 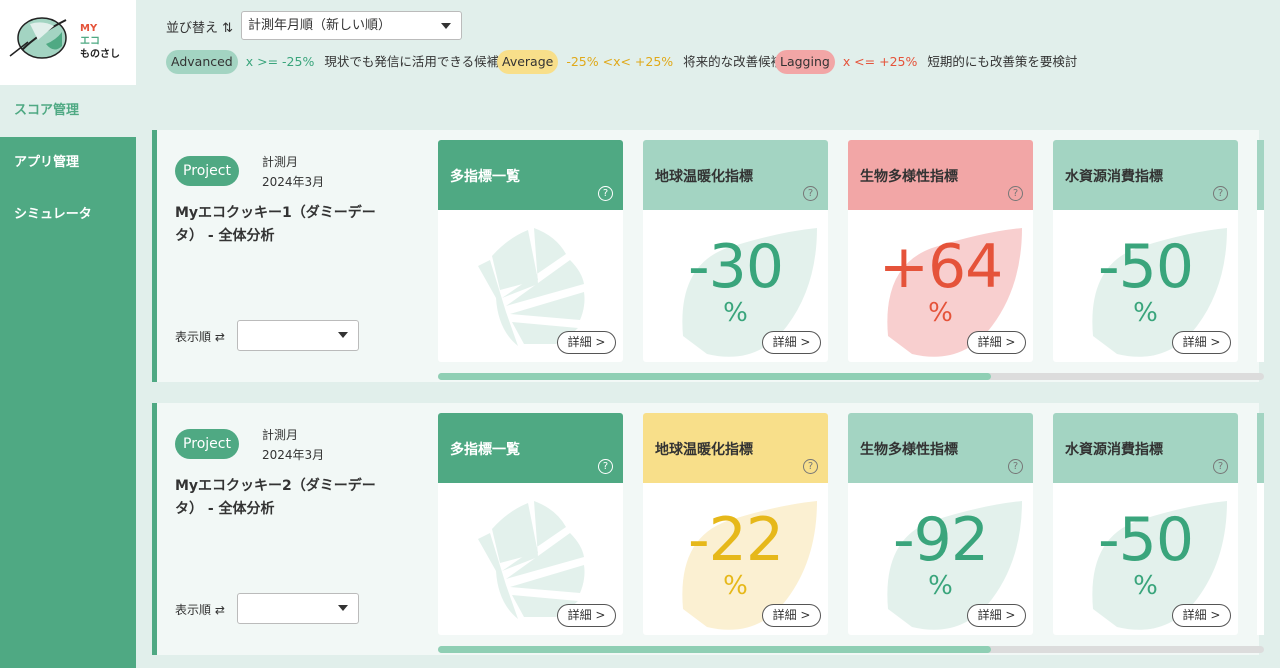 I want to click on legend-badge-advanced: Advanced, so click(x=202, y=62).